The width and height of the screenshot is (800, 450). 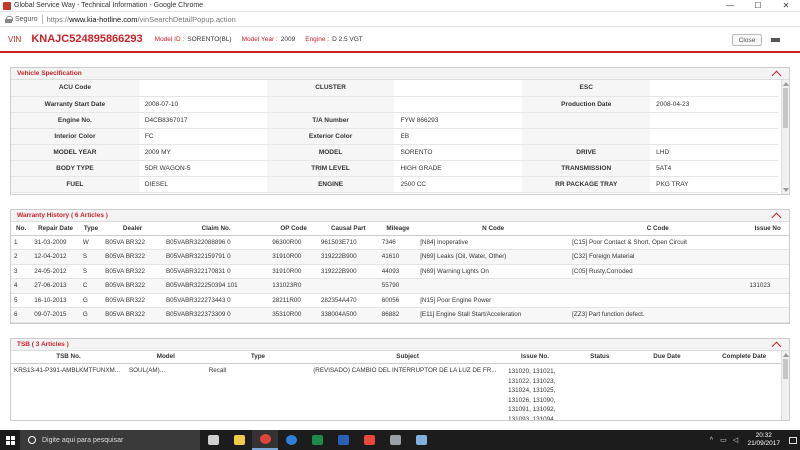 I want to click on taskbar-chrome-button, so click(x=265, y=440).